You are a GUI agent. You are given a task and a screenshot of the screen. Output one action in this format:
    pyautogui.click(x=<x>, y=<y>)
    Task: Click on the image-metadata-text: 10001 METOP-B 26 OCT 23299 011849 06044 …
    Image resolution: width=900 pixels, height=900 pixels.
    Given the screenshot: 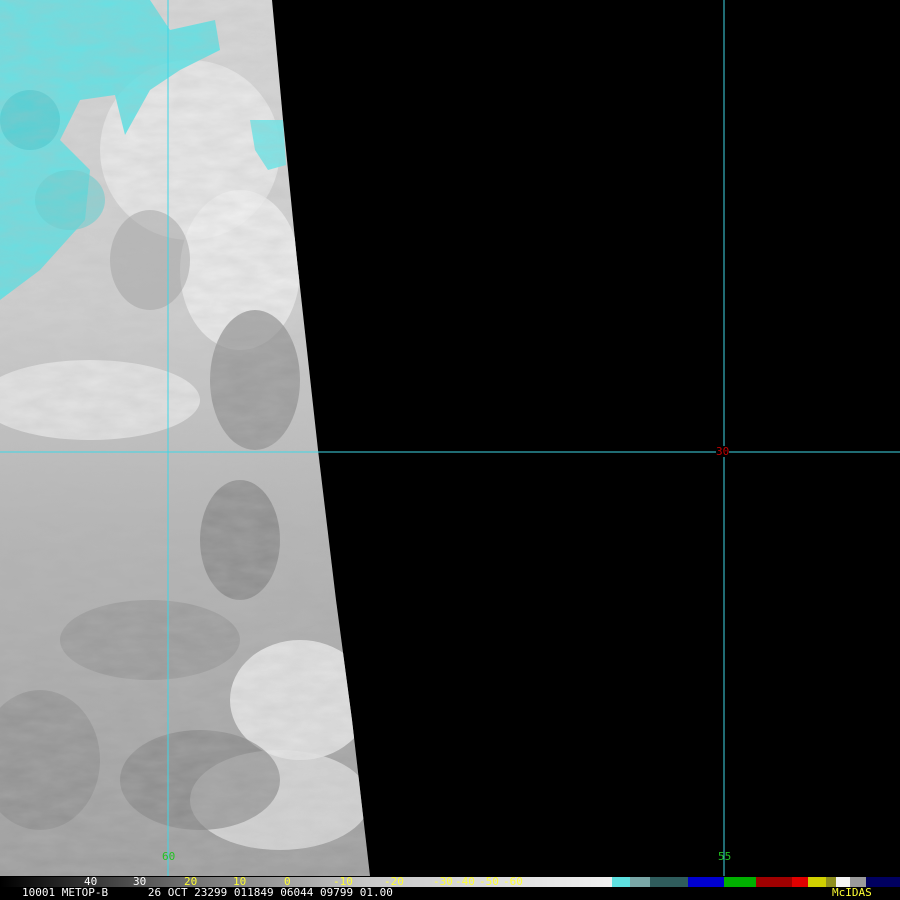 What is the action you would take?
    pyautogui.click(x=207, y=892)
    